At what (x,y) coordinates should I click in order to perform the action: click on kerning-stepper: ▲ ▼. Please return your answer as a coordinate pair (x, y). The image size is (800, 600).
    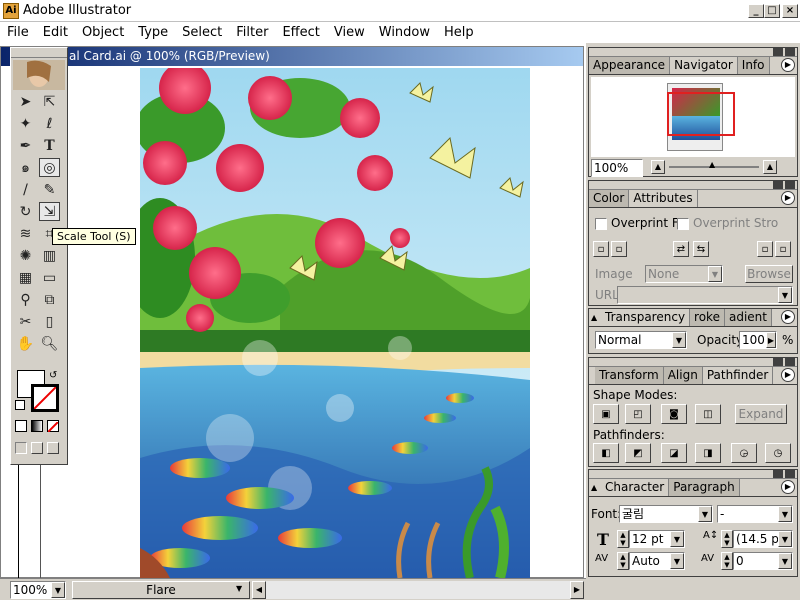
    Looking at the image, I should click on (623, 561).